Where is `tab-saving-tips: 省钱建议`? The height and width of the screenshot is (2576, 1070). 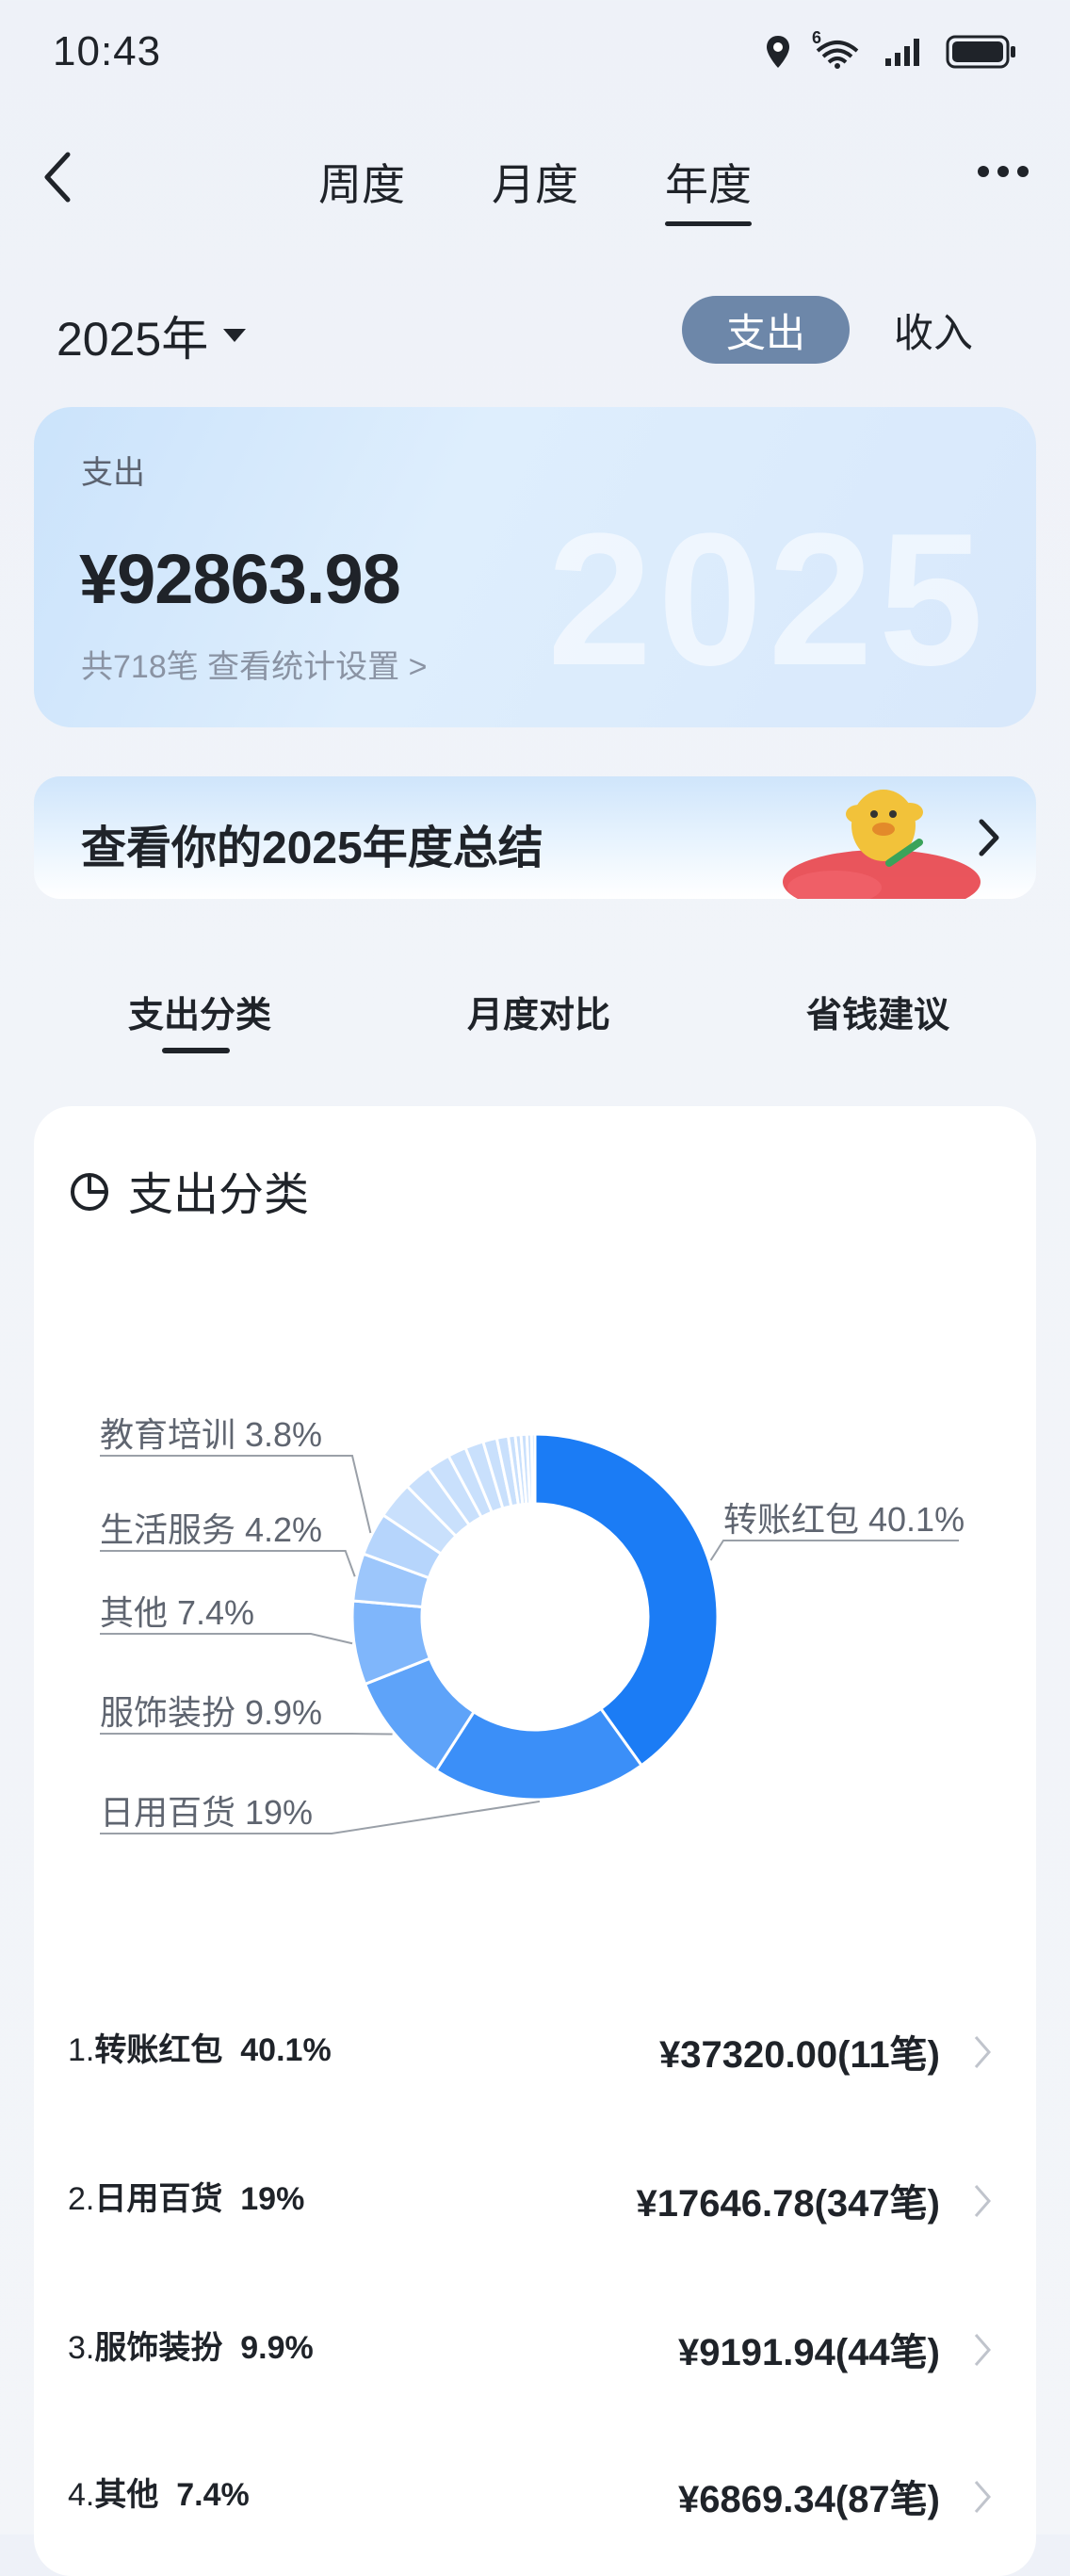
tab-saving-tips: 省钱建议 is located at coordinates (878, 1011).